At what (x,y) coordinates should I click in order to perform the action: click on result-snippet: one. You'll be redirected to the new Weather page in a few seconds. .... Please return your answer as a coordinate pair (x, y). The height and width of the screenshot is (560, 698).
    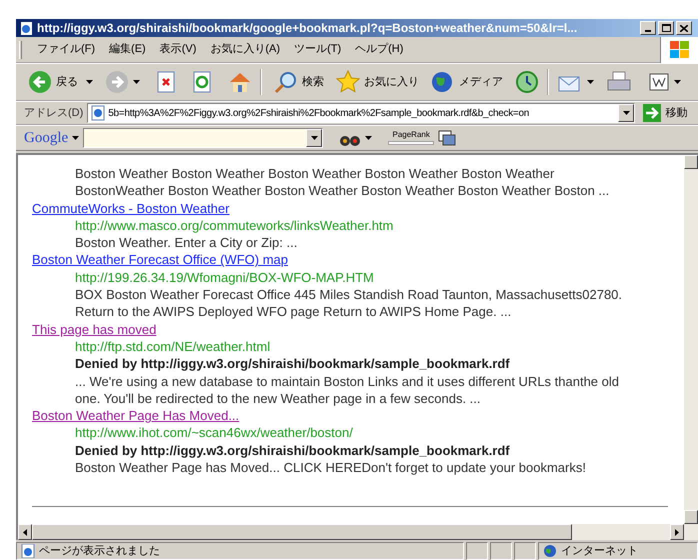
    Looking at the image, I should click on (278, 399).